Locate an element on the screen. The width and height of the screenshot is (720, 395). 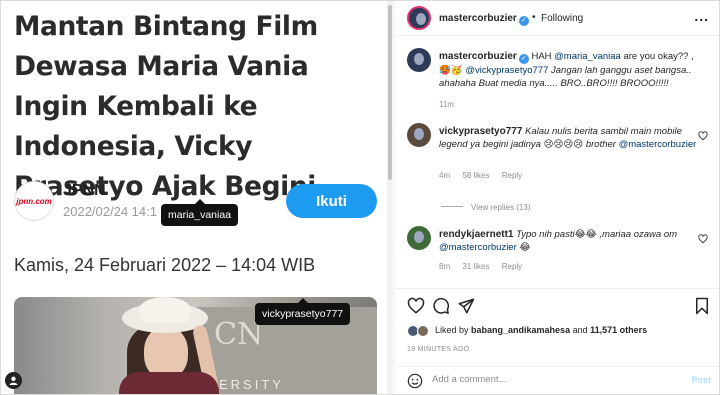
share-icon is located at coordinates (466, 306).